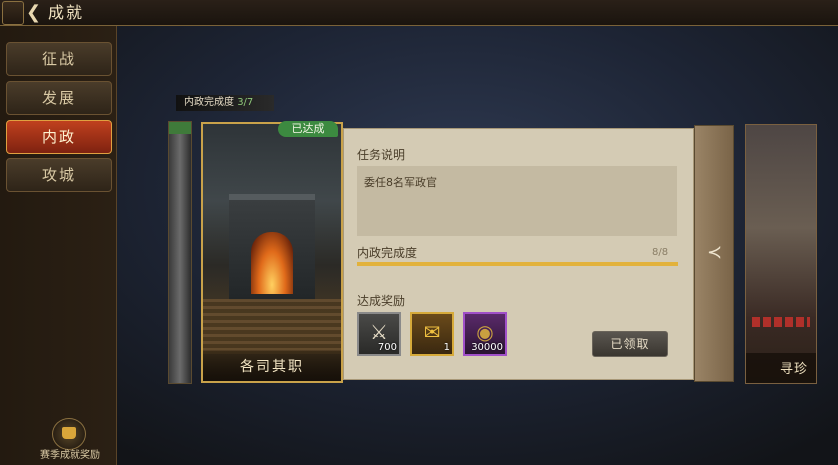 The height and width of the screenshot is (465, 838). What do you see at coordinates (781, 254) in the screenshot?
I see `next-achievement-card: 寻珍` at bounding box center [781, 254].